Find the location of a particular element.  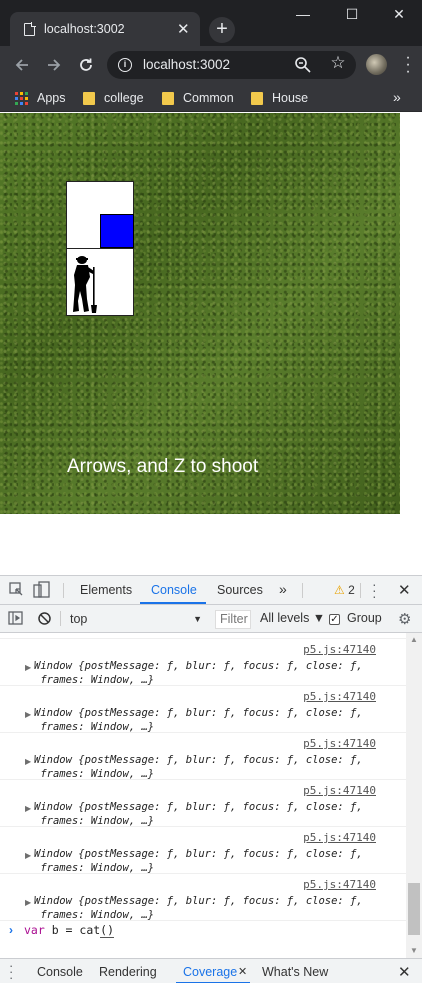

browser-tab: localhost:3002 ✕ is located at coordinates (105, 30).